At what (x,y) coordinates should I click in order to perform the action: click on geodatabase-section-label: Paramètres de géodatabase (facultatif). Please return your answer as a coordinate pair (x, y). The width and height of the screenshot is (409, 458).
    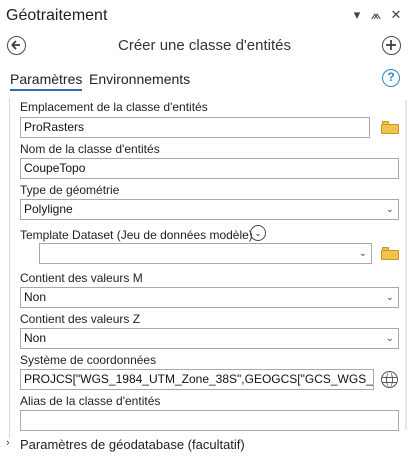
    Looking at the image, I should click on (132, 444).